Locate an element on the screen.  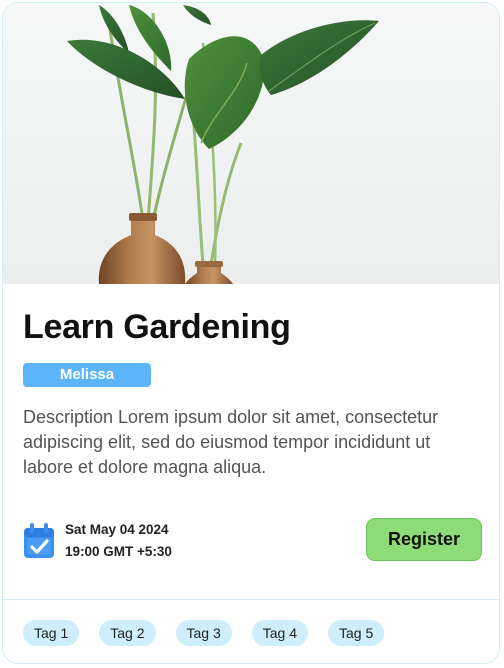
event-title: Learn Gardening is located at coordinates (157, 327).